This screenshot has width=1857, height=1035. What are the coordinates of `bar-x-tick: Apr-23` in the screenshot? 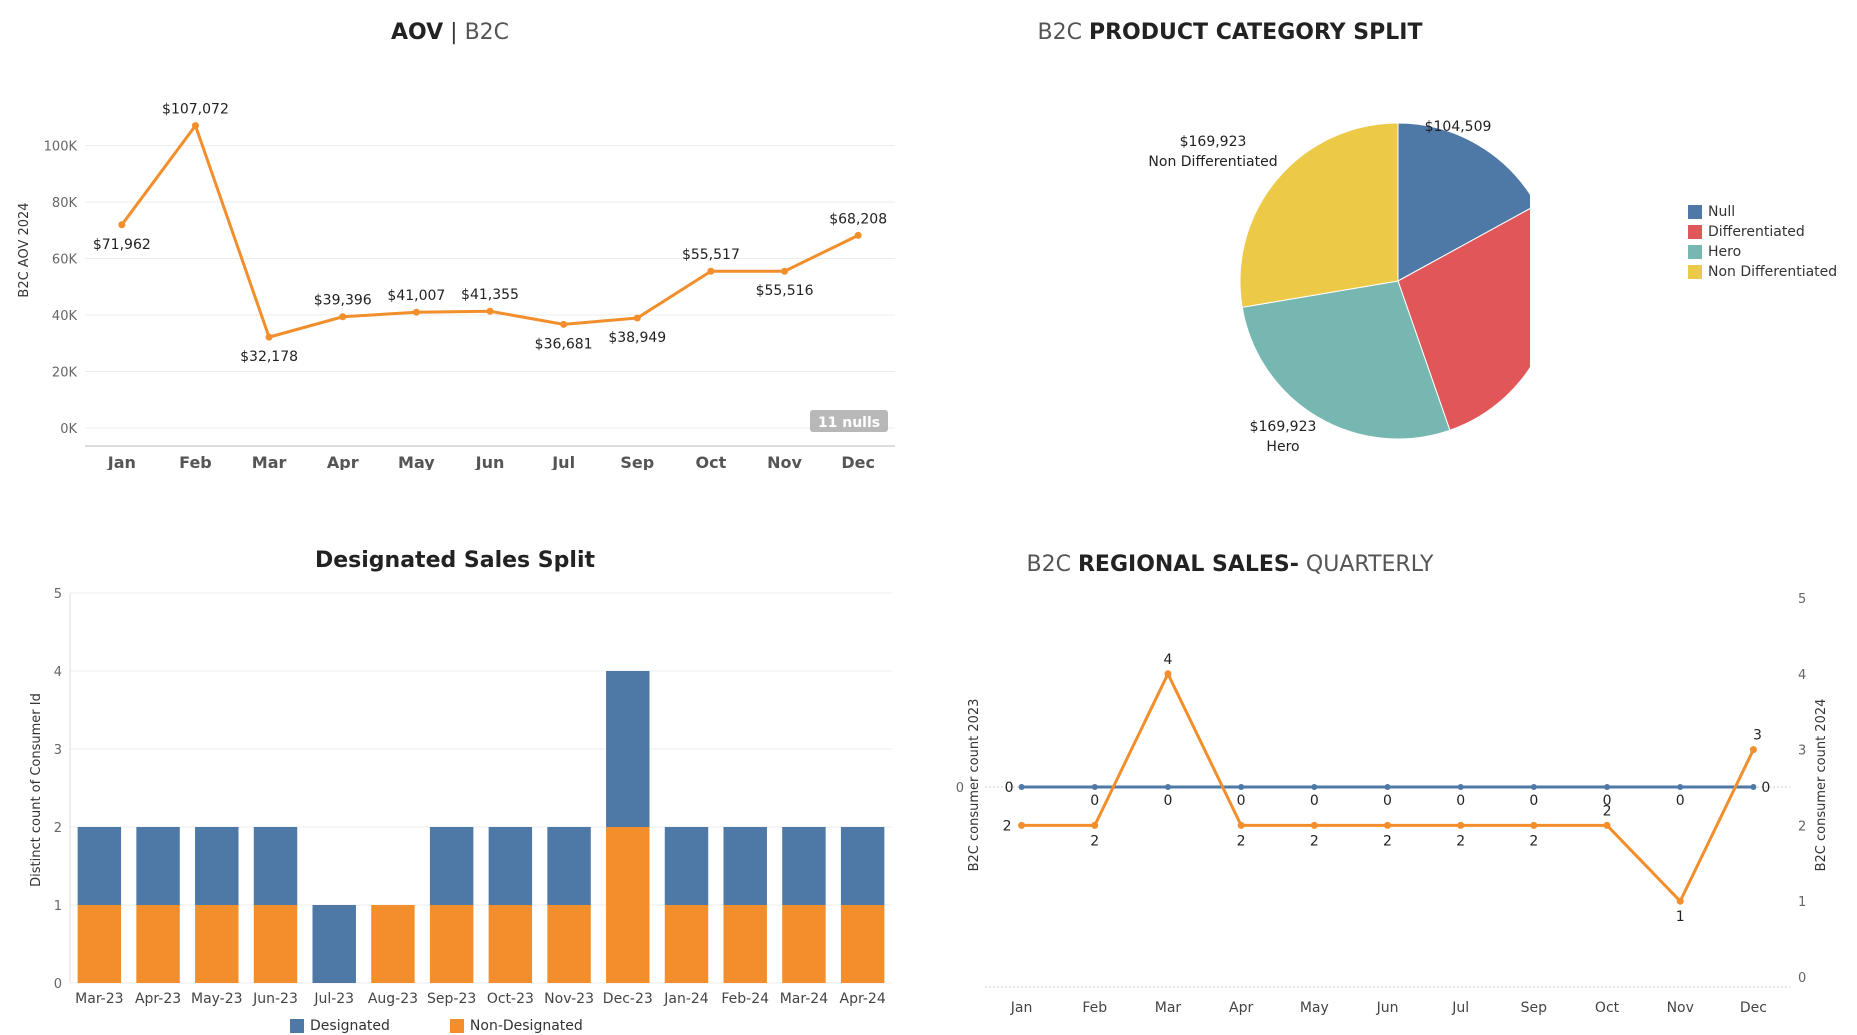 It's located at (158, 999).